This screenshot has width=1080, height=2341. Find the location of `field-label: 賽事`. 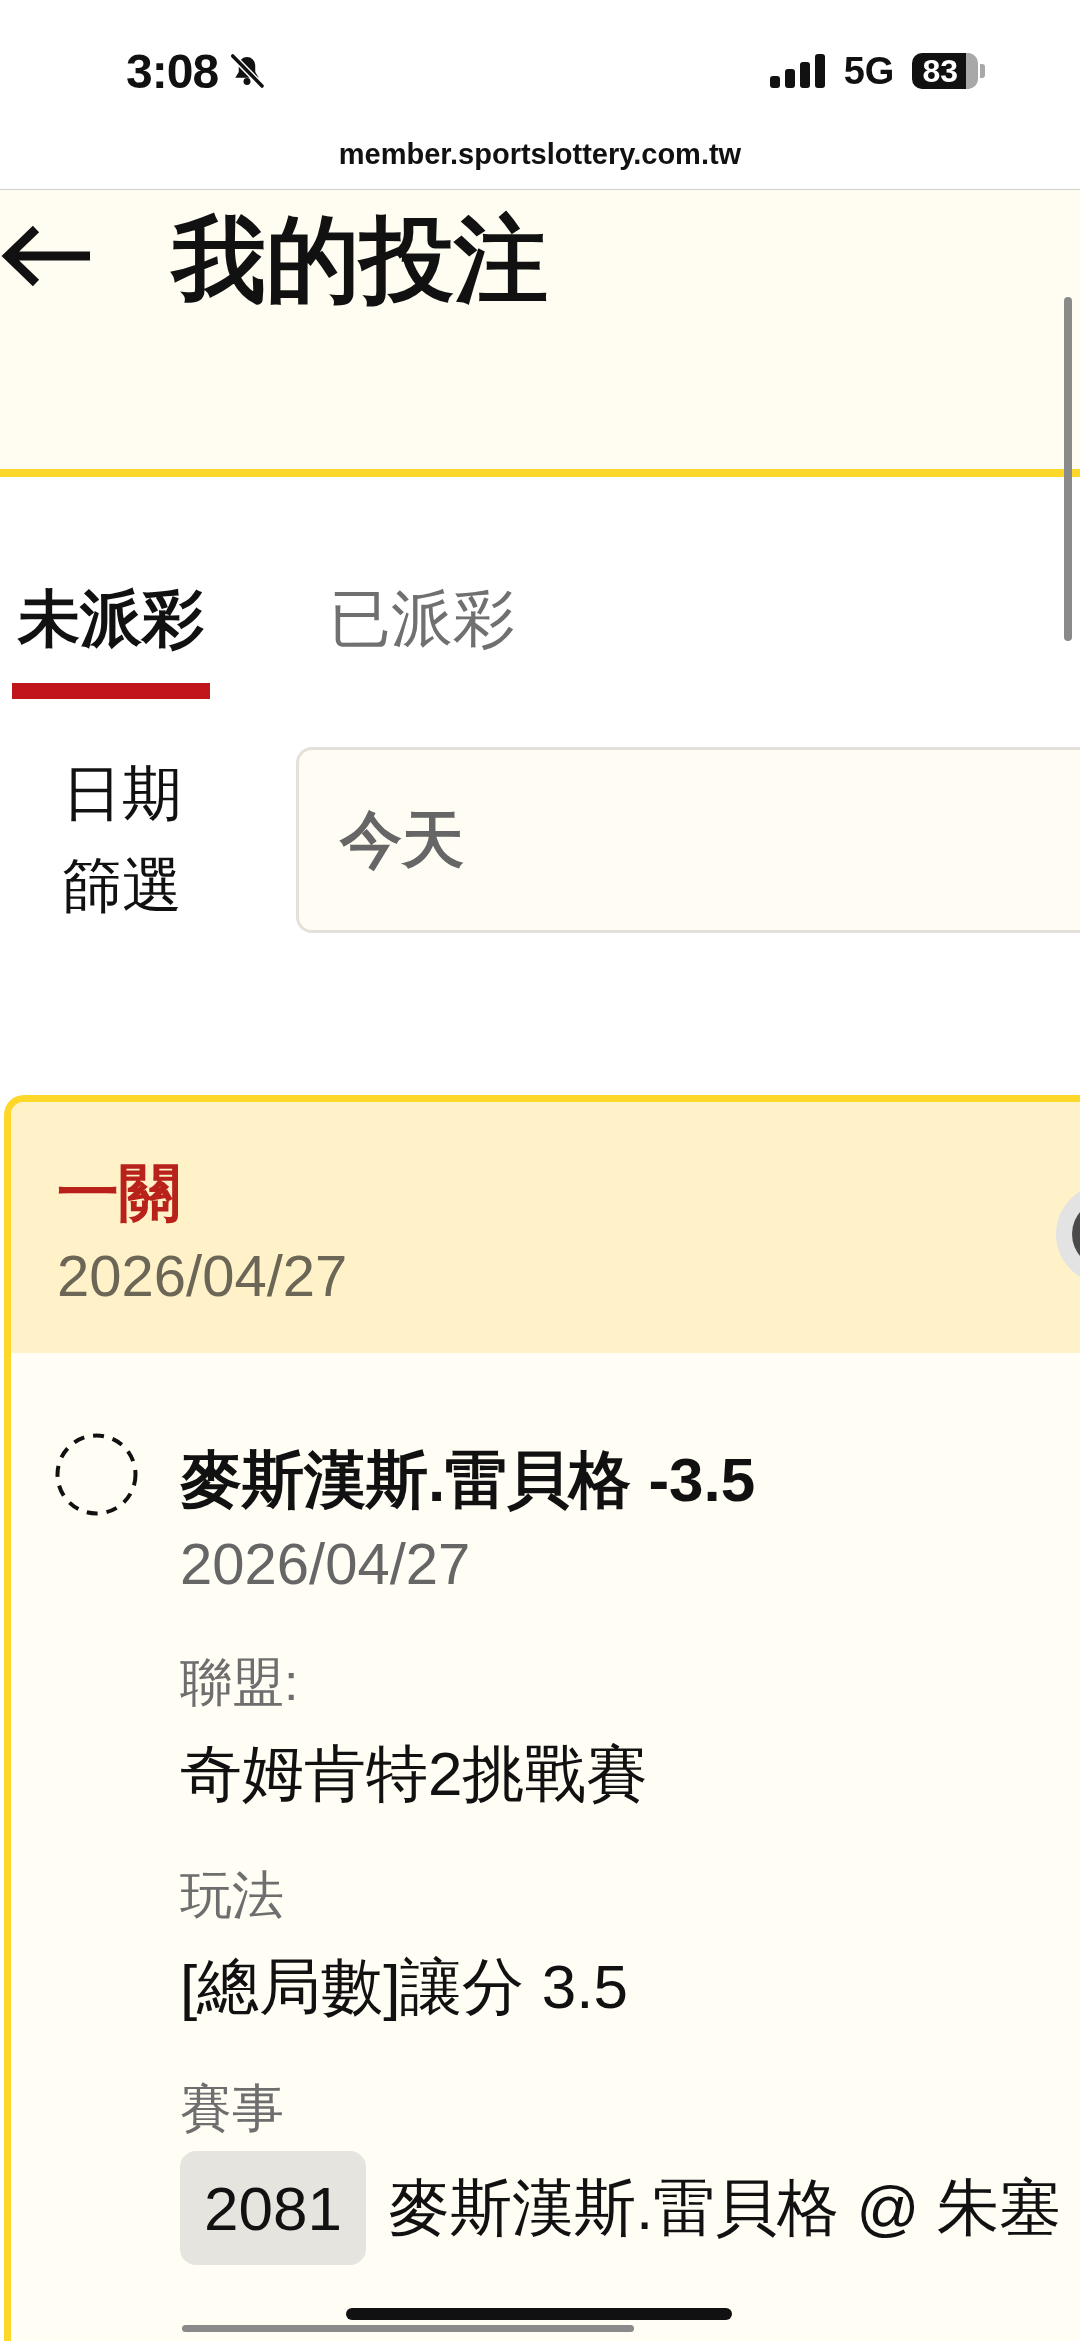

field-label: 賽事 is located at coordinates (232, 2108).